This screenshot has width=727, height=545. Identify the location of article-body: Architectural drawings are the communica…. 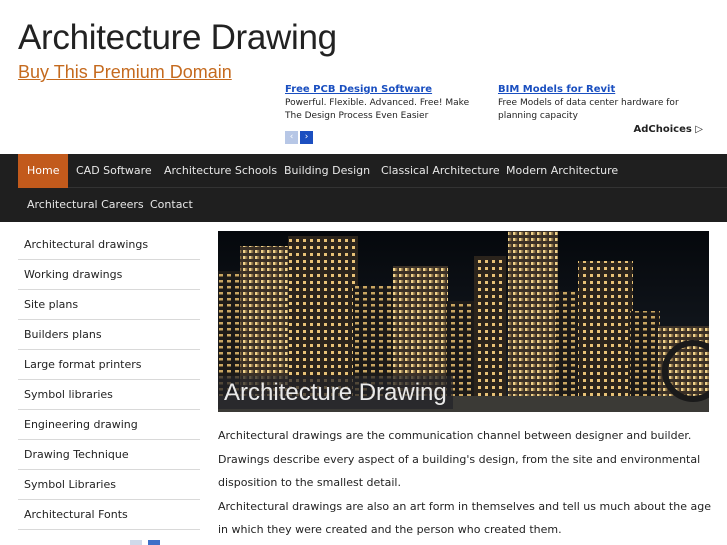
(465, 483).